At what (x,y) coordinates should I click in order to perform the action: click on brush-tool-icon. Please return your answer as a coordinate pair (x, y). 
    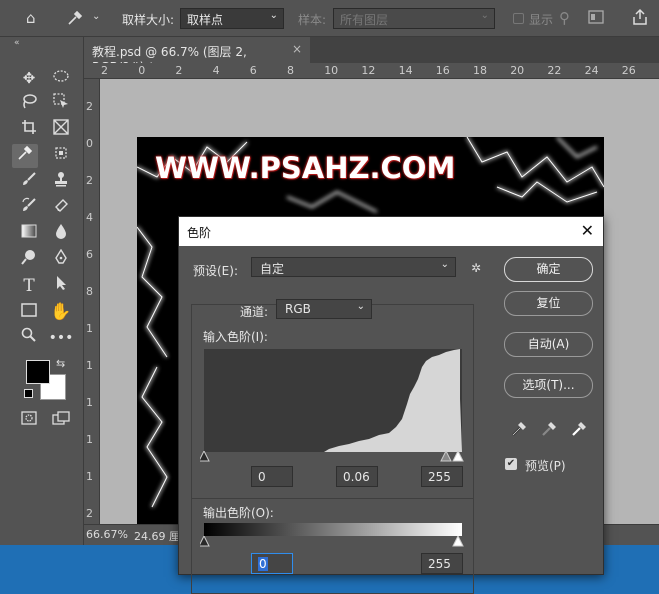
    Looking at the image, I should click on (29, 182).